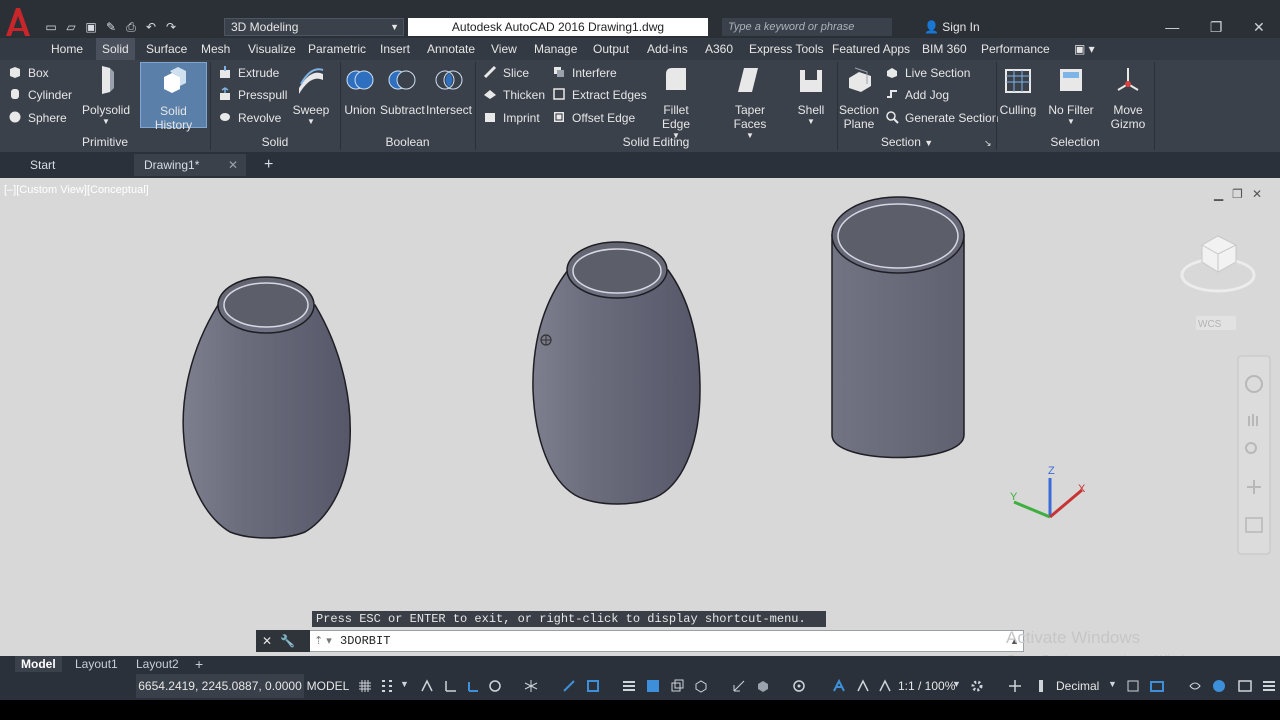 The width and height of the screenshot is (1280, 720). I want to click on dynamic-input-icon, so click(451, 686).